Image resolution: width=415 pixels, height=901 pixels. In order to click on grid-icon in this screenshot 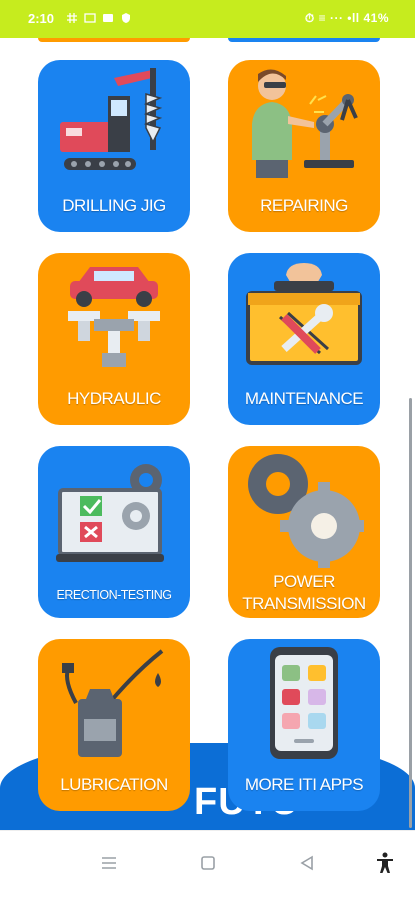, I will do `click(72, 18)`.